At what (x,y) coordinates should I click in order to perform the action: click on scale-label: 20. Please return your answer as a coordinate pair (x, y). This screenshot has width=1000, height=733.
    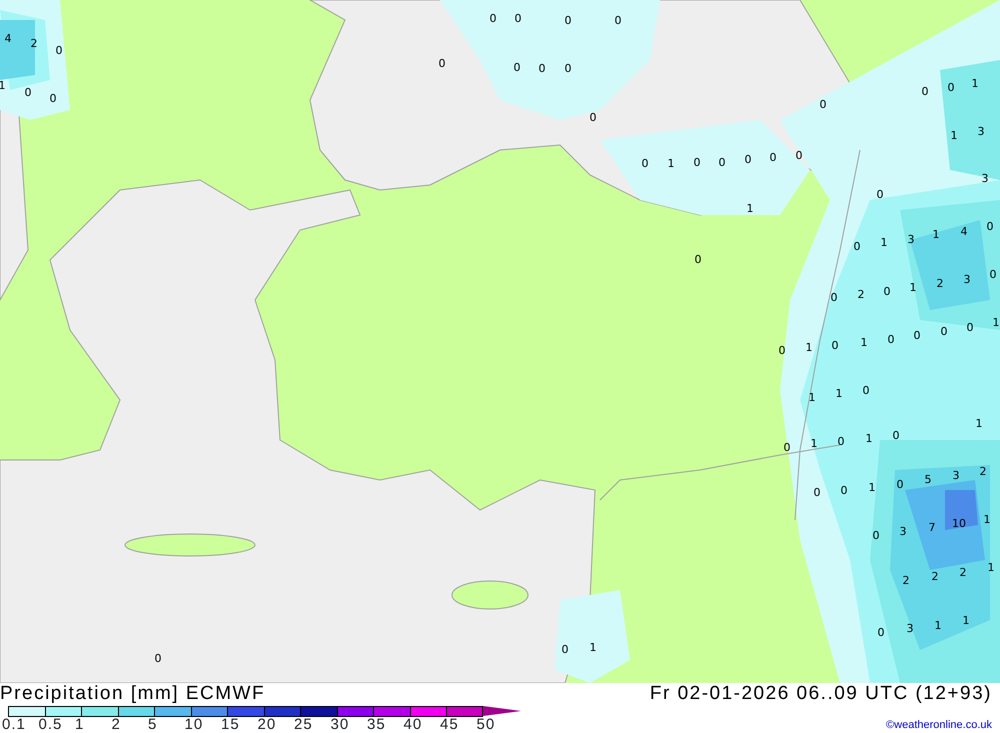
    Looking at the image, I should click on (268, 724).